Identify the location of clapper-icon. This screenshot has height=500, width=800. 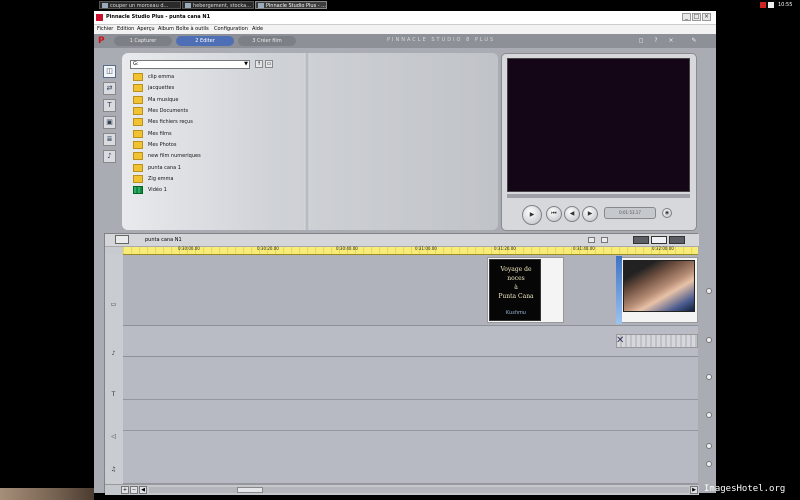
(122, 239).